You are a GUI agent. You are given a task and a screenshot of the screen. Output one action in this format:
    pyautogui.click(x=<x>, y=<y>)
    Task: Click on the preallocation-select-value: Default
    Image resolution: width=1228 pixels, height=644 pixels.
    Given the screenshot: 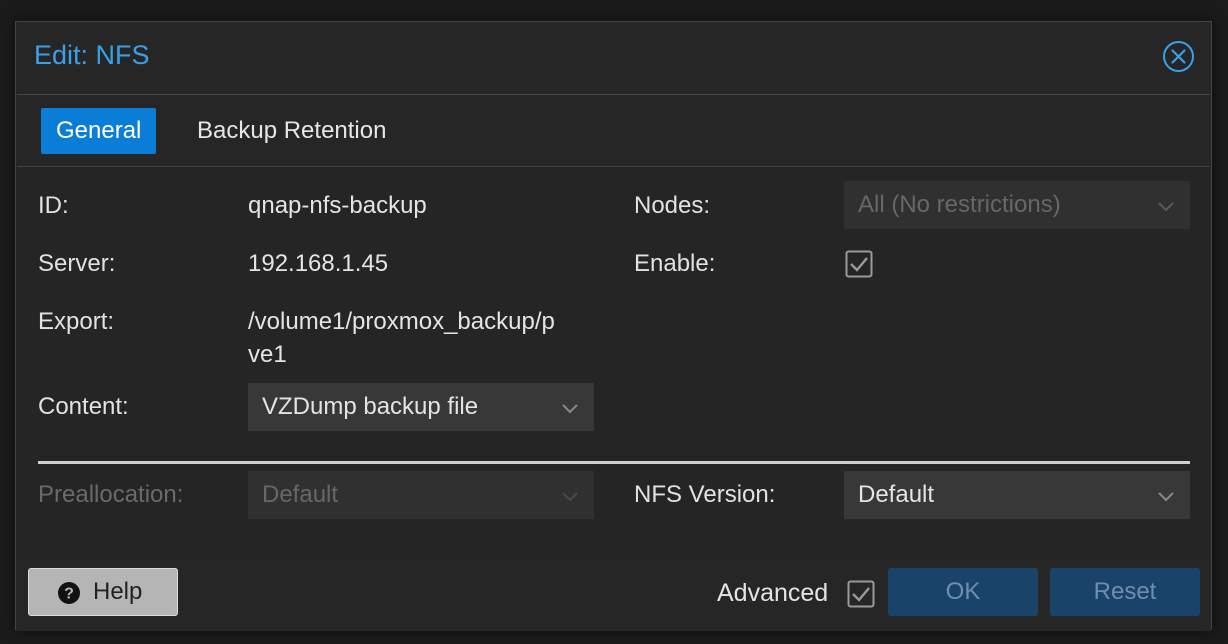 What is the action you would take?
    pyautogui.click(x=300, y=494)
    